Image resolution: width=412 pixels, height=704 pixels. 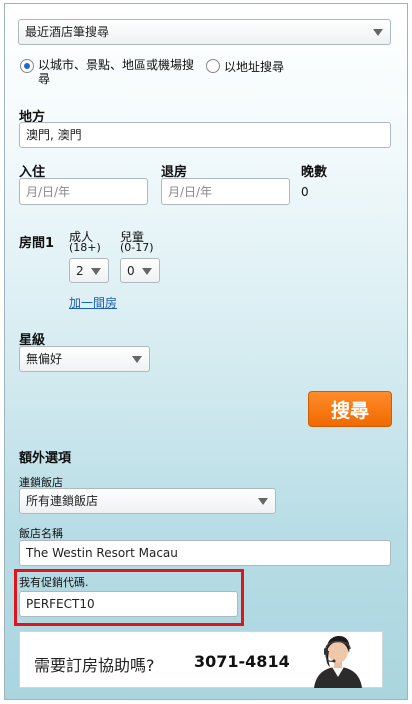 What do you see at coordinates (128, 604) in the screenshot?
I see `promo-code-input: PERFECT10` at bounding box center [128, 604].